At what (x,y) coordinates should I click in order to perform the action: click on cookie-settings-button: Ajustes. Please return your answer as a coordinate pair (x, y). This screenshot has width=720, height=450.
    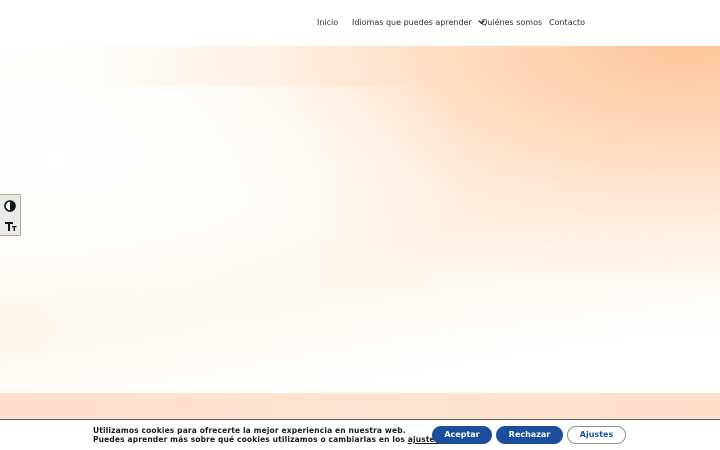
    Looking at the image, I should click on (596, 435).